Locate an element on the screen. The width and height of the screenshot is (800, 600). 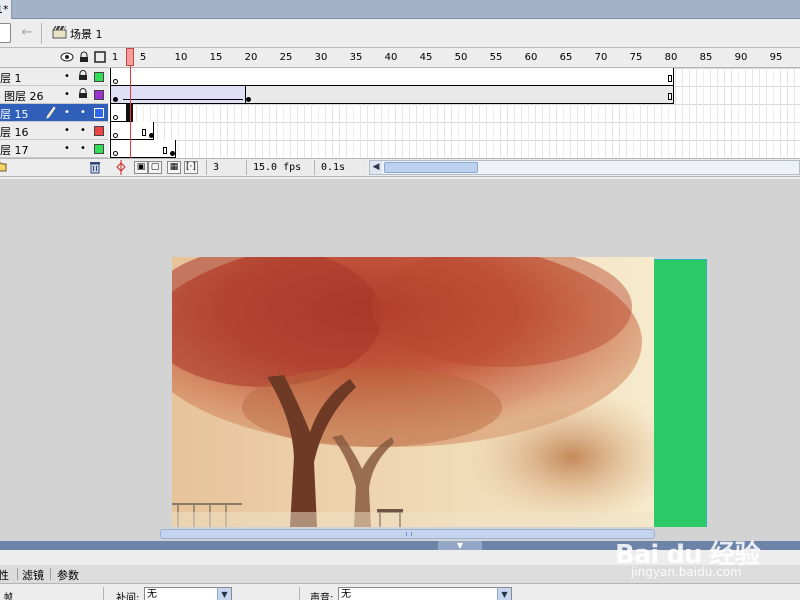
frame-number: 5 is located at coordinates (143, 57).